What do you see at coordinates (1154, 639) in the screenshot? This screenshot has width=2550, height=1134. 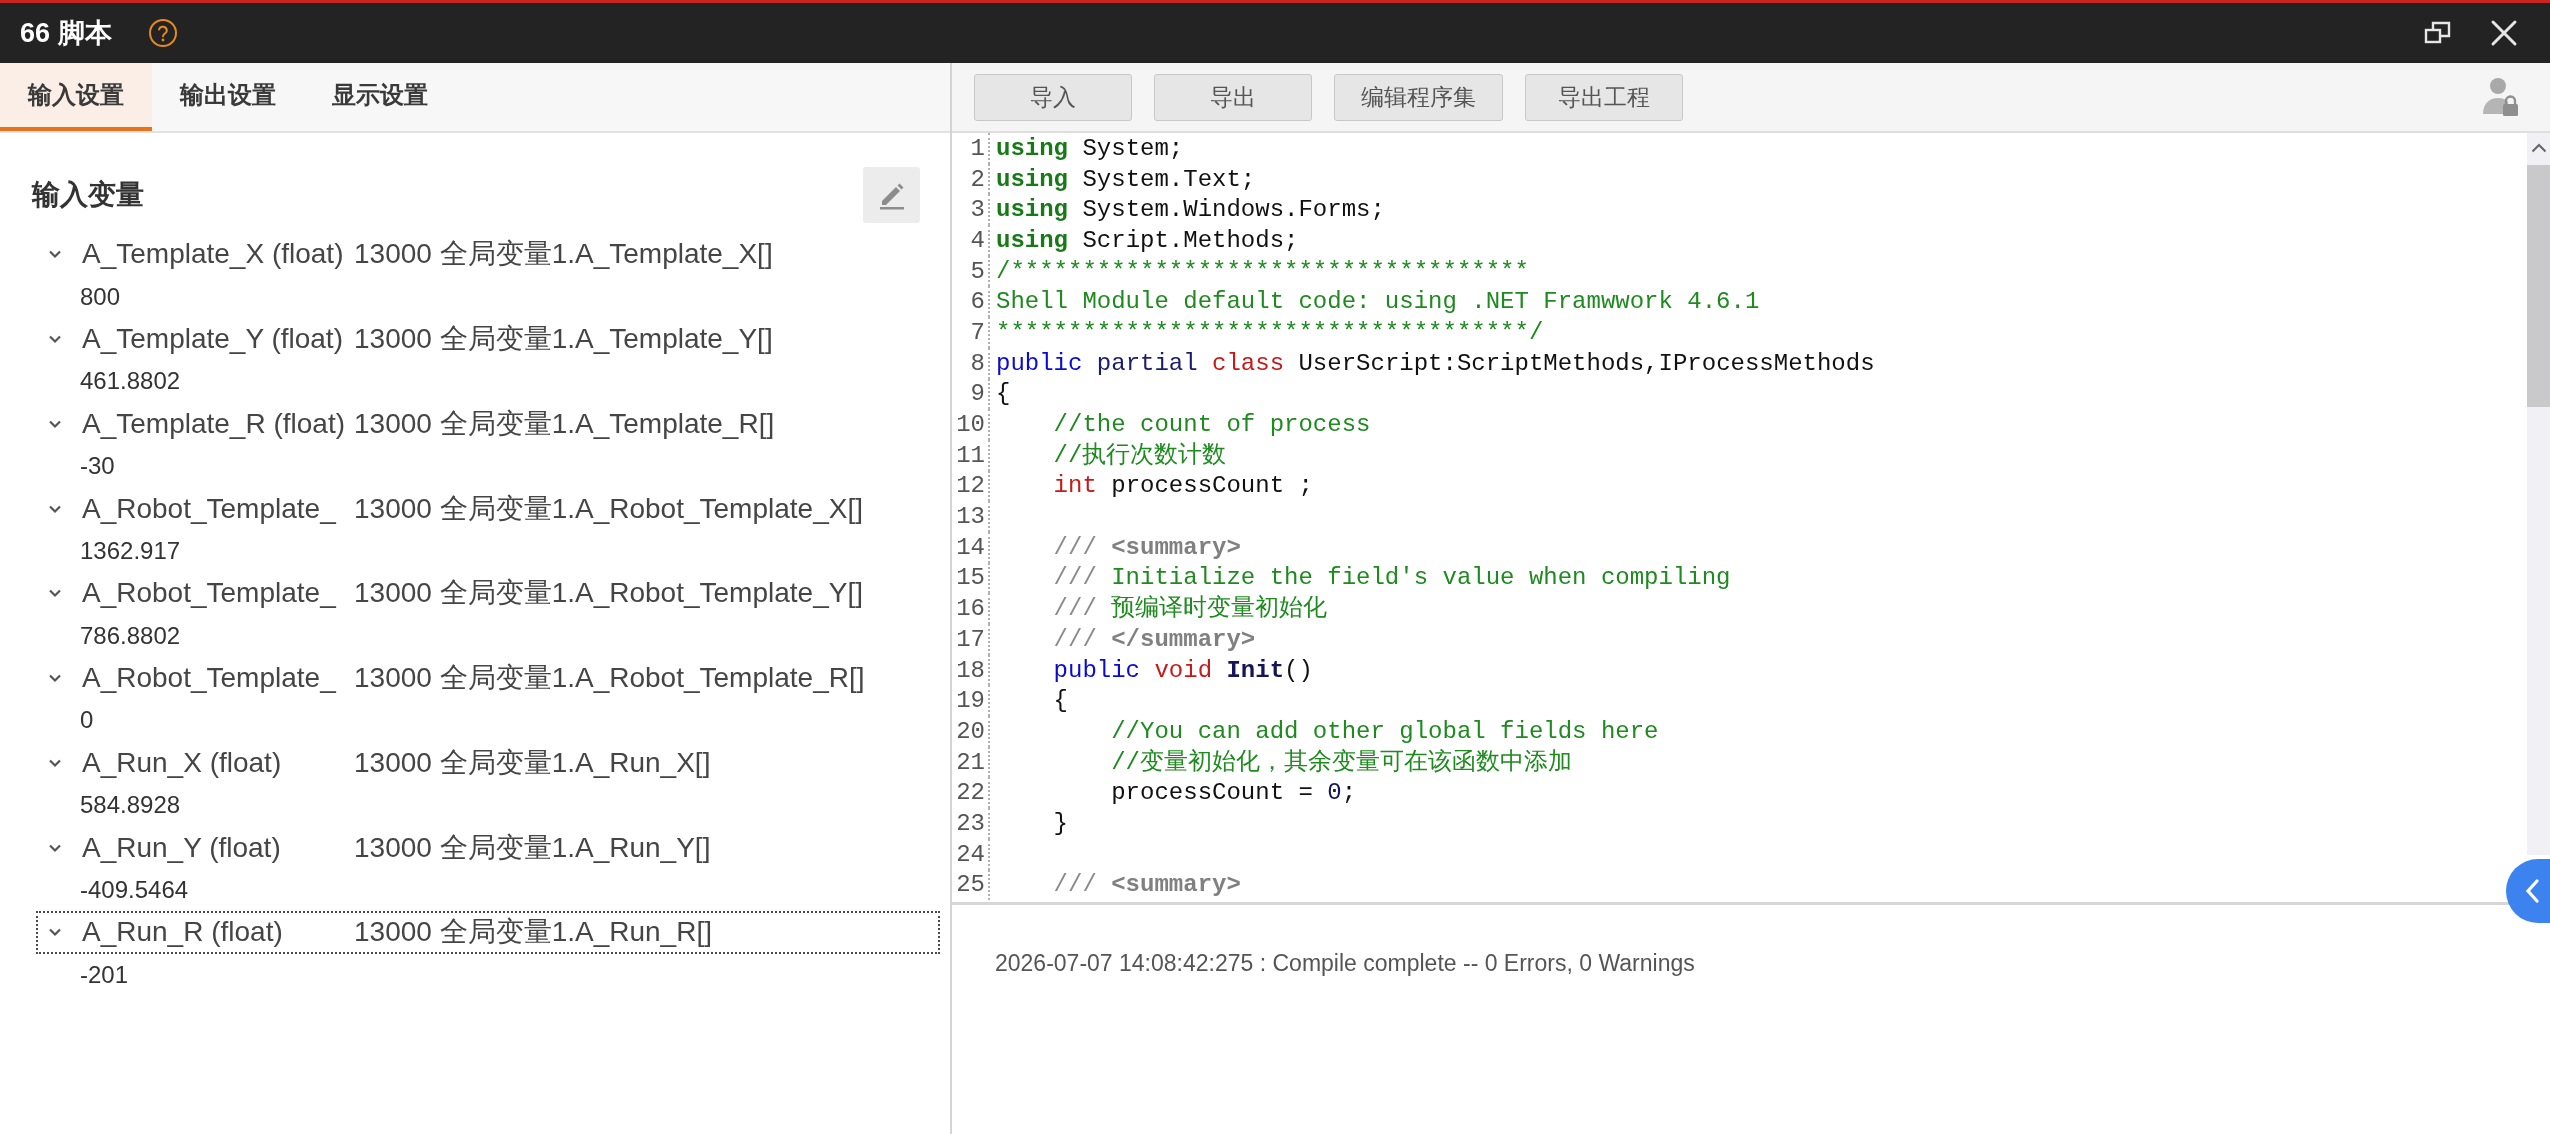 I see `code-line: /// </summary>` at bounding box center [1154, 639].